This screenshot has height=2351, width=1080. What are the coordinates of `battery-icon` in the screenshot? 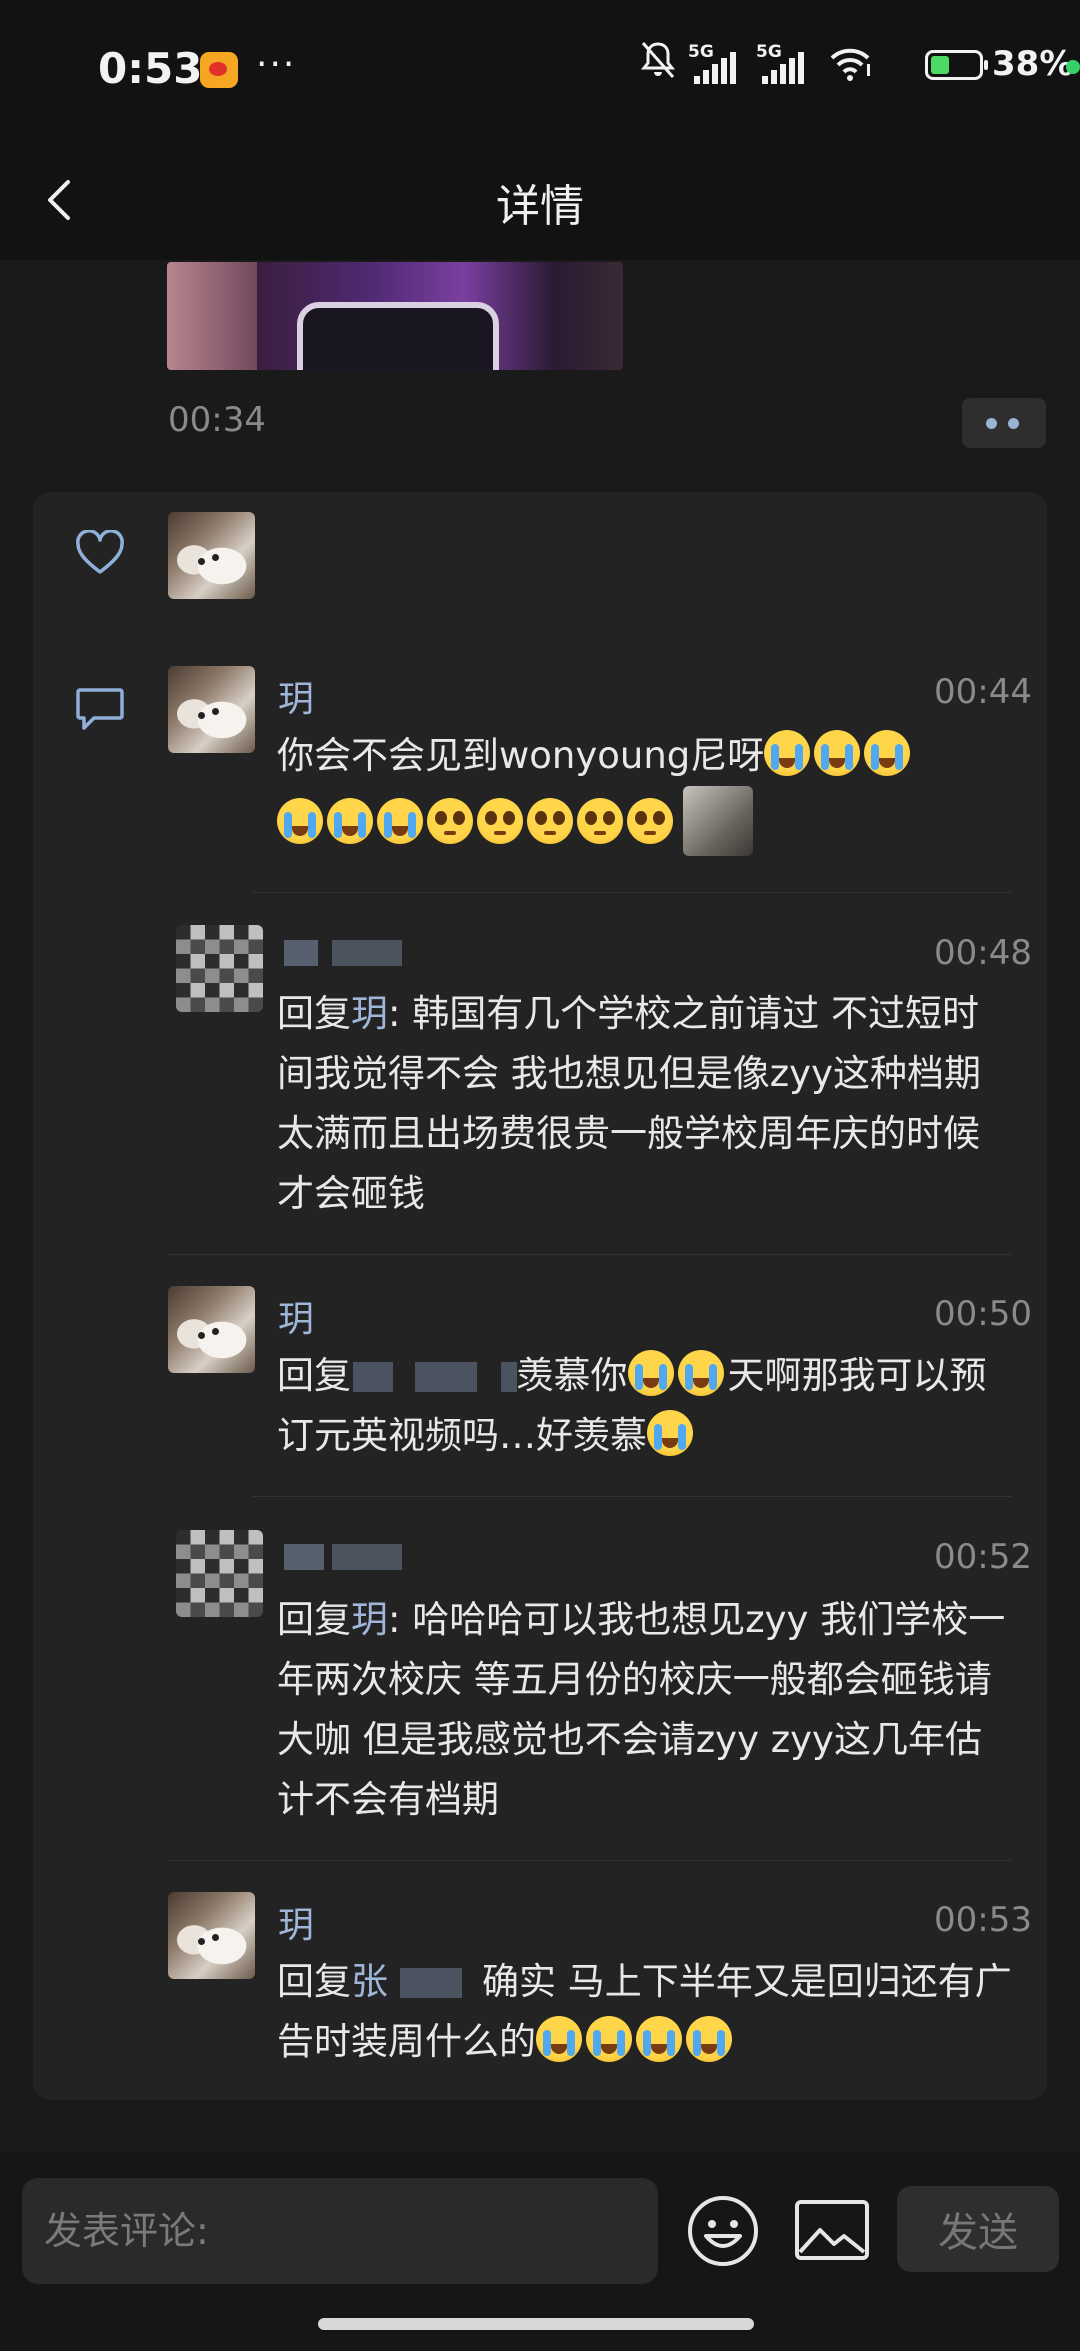 It's located at (956, 65).